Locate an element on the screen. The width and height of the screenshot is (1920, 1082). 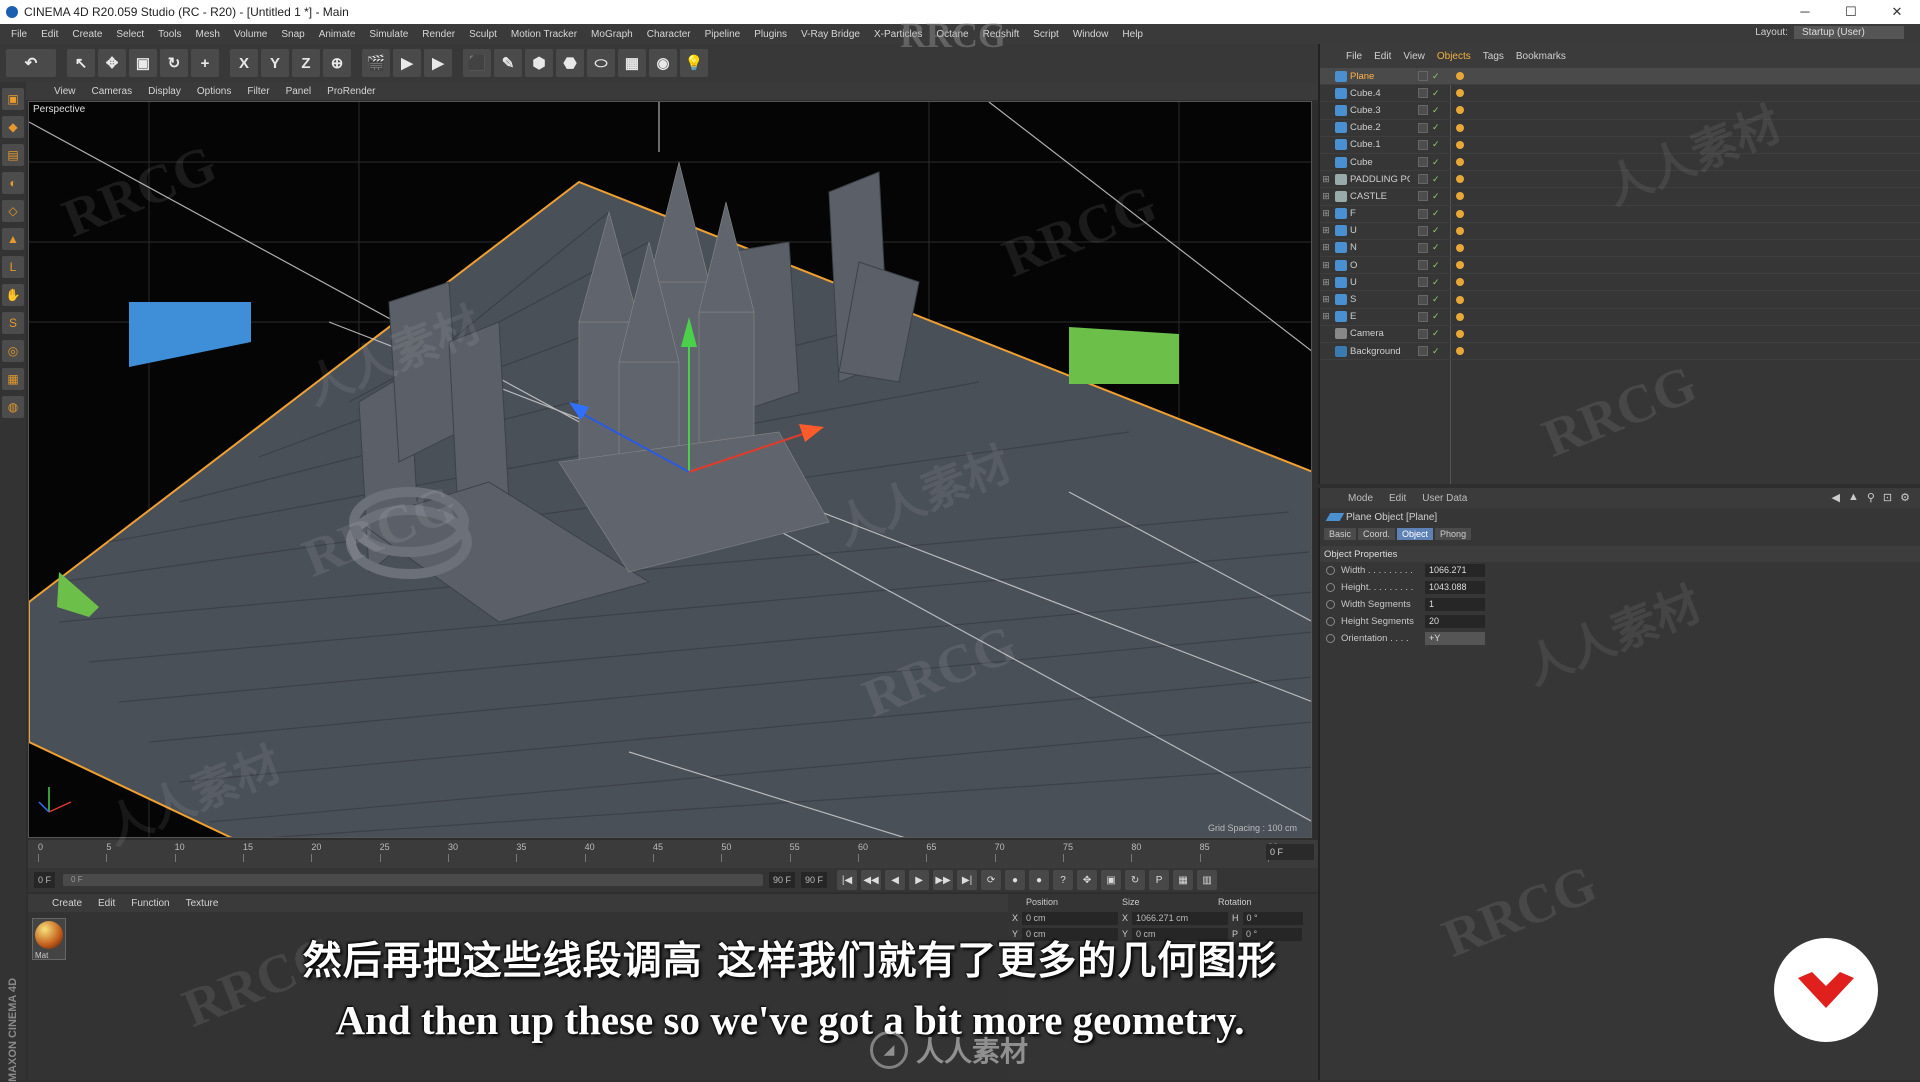
material-menu-function: Function is located at coordinates (150, 903).